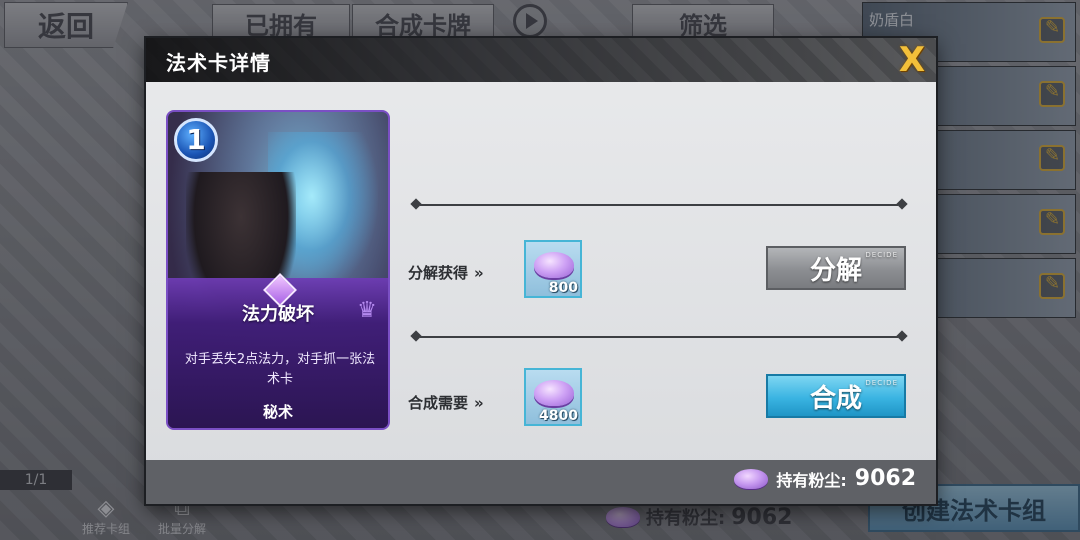 Image resolution: width=1080 pixels, height=540 pixels. Describe the element at coordinates (277, 412) in the screenshot. I see `card-category: 秘术` at that location.